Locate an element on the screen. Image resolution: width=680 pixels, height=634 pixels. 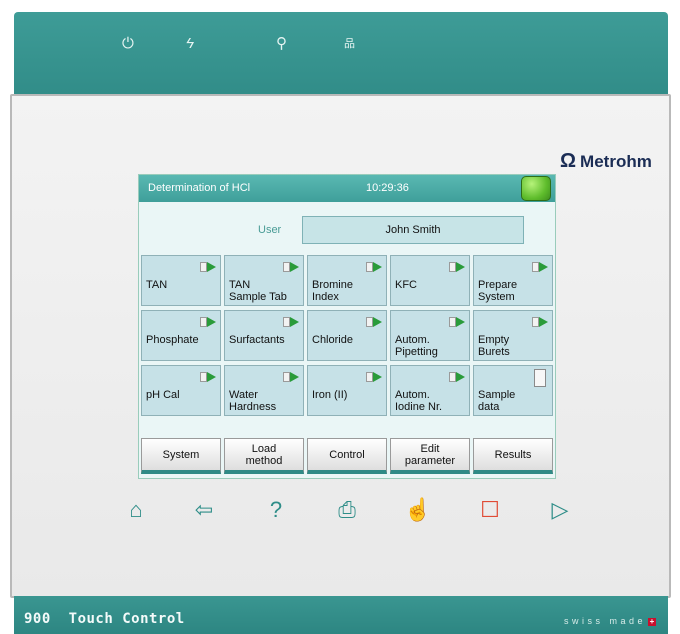
tile-water-hardness: Water Hardness is located at coordinates (264, 390).